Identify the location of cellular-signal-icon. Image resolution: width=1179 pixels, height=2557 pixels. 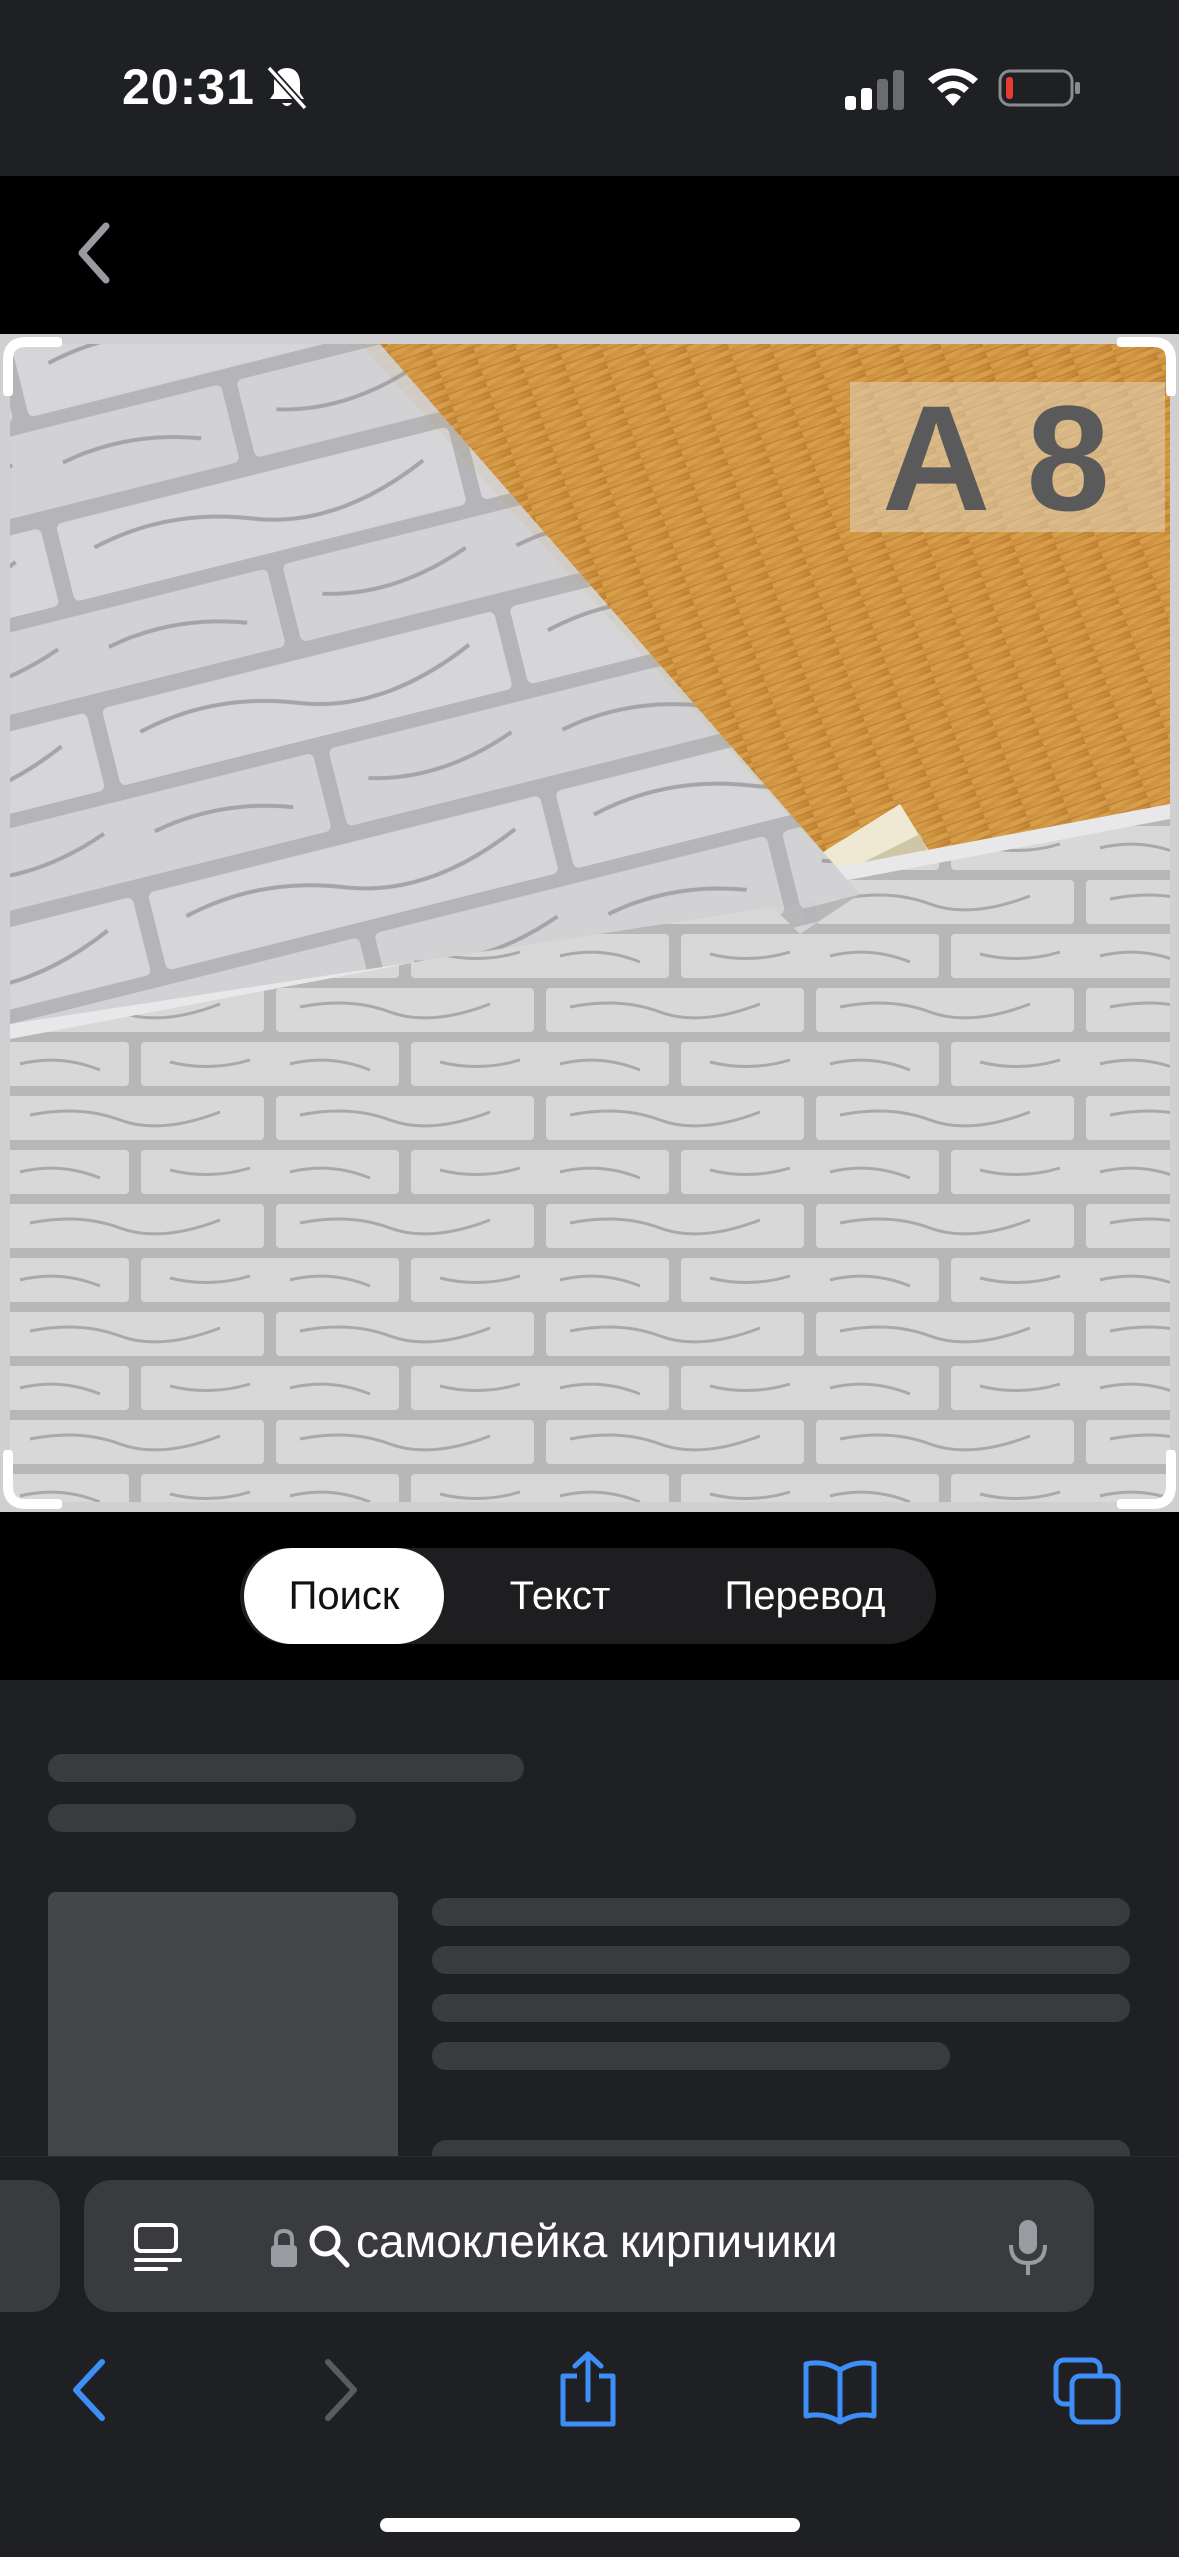
(874, 90).